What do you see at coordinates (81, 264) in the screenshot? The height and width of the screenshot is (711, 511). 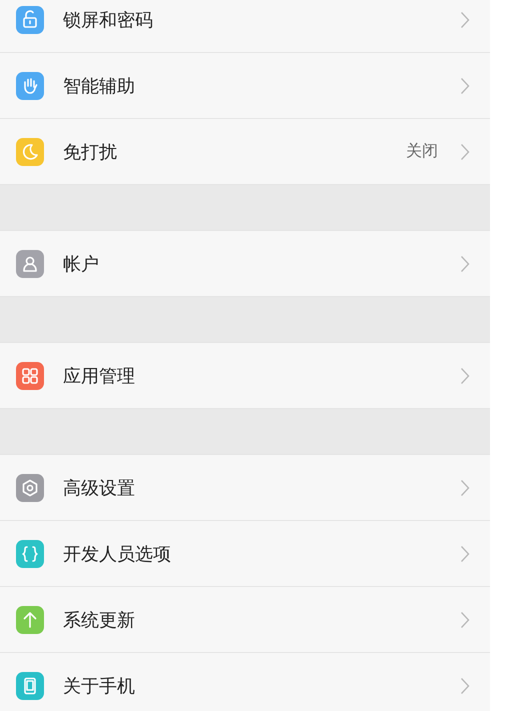 I see `item-label: 帐户` at bounding box center [81, 264].